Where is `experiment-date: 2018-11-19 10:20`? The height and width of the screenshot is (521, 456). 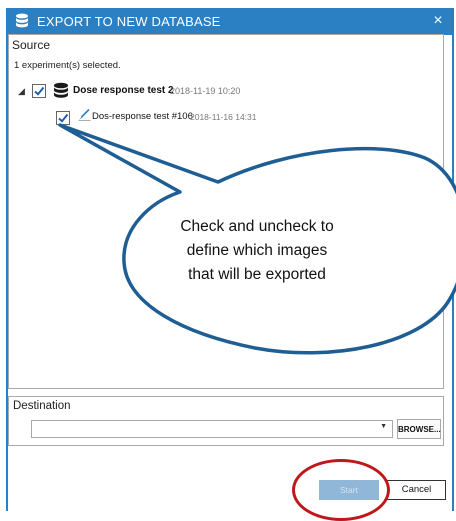 experiment-date: 2018-11-19 10:20 is located at coordinates (205, 91).